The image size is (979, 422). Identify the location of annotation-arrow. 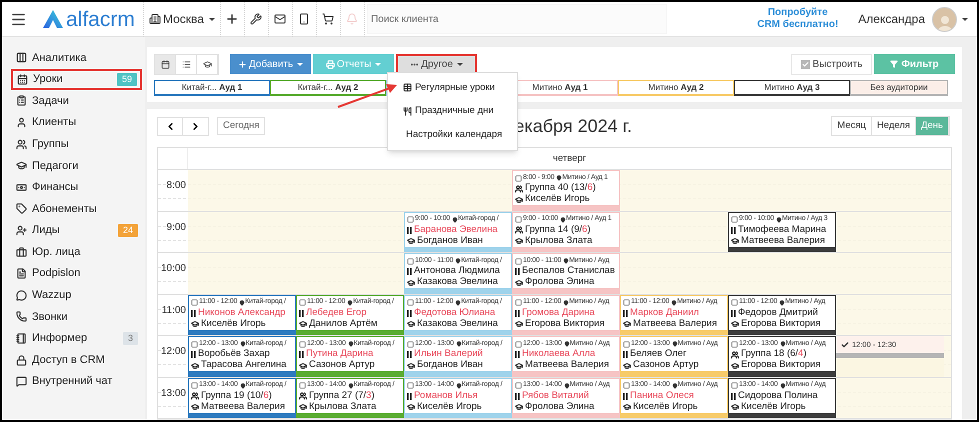
(367, 96).